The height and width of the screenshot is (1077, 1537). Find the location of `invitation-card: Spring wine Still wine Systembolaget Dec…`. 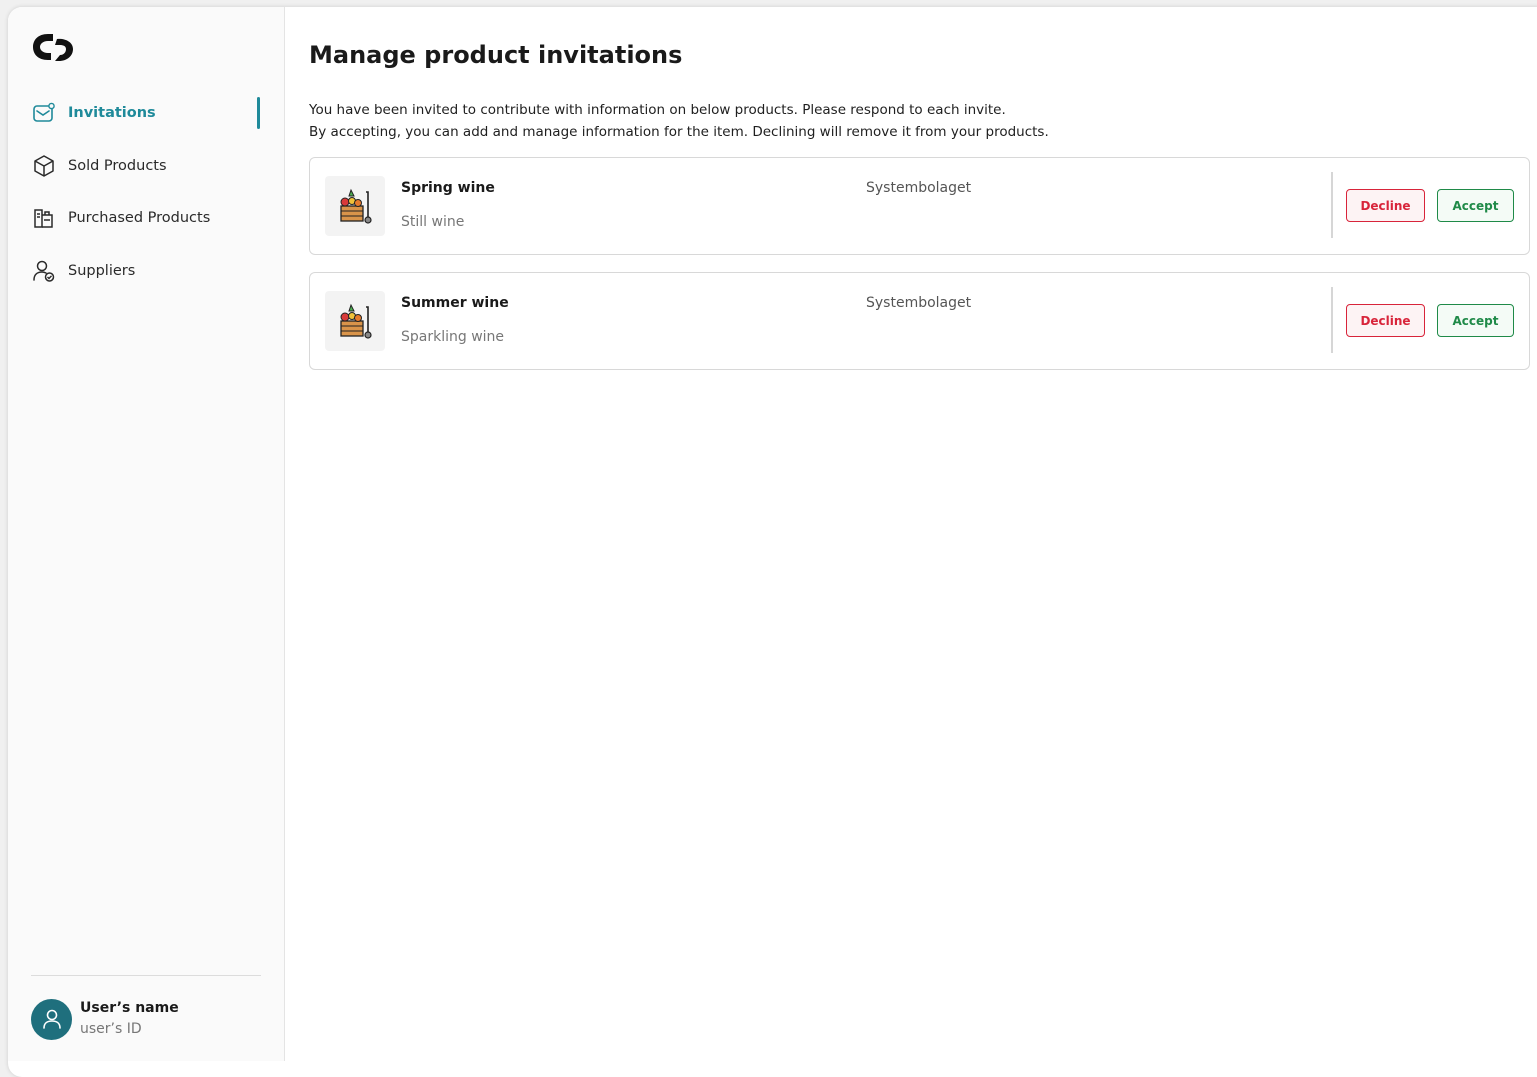

invitation-card: Spring wine Still wine Systembolaget Dec… is located at coordinates (919, 206).